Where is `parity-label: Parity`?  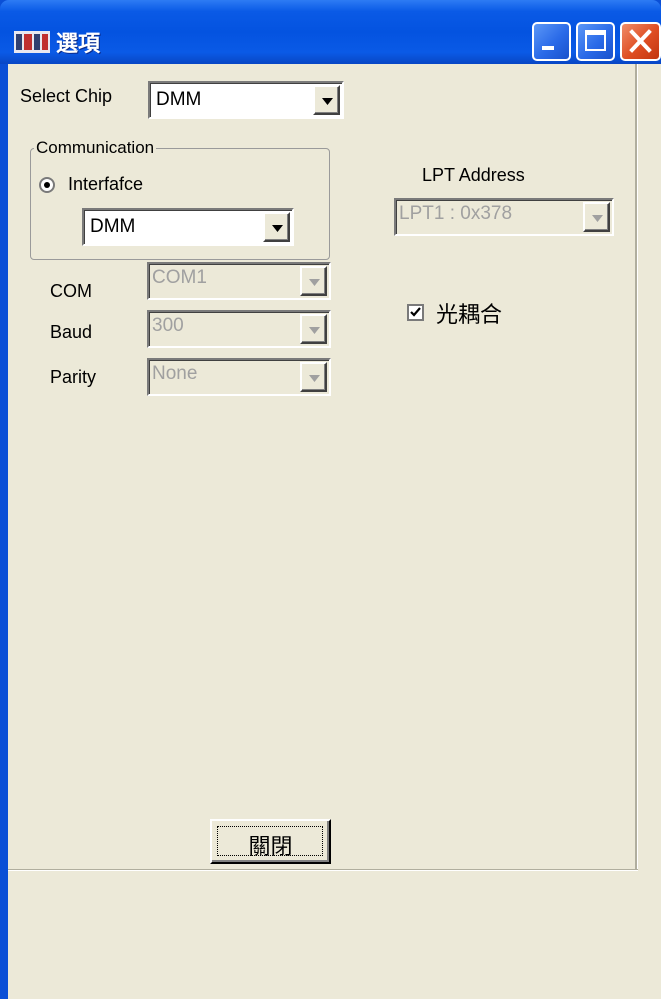 parity-label: Parity is located at coordinates (73, 377).